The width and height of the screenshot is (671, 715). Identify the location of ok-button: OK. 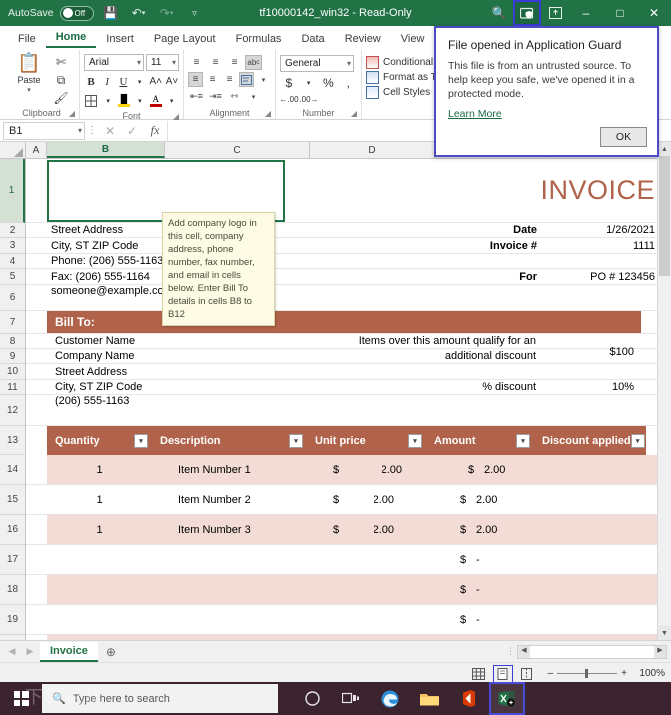
(623, 137).